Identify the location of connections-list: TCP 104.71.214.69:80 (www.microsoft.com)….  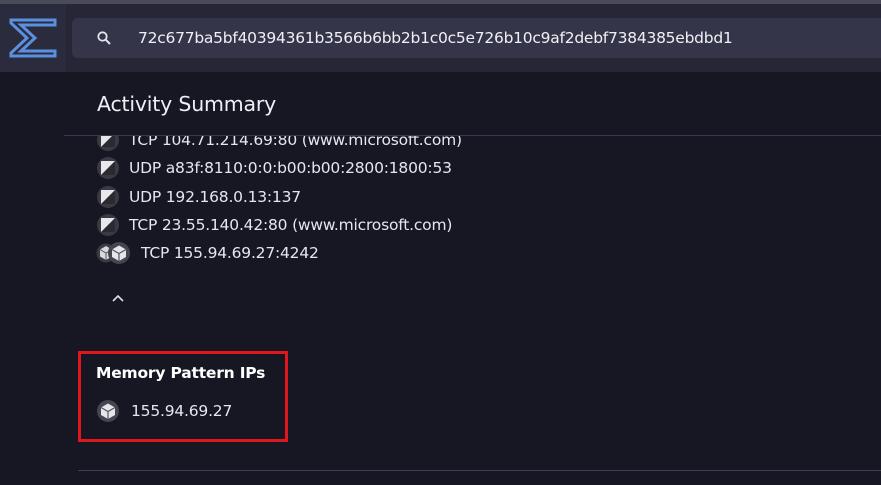
(279, 201).